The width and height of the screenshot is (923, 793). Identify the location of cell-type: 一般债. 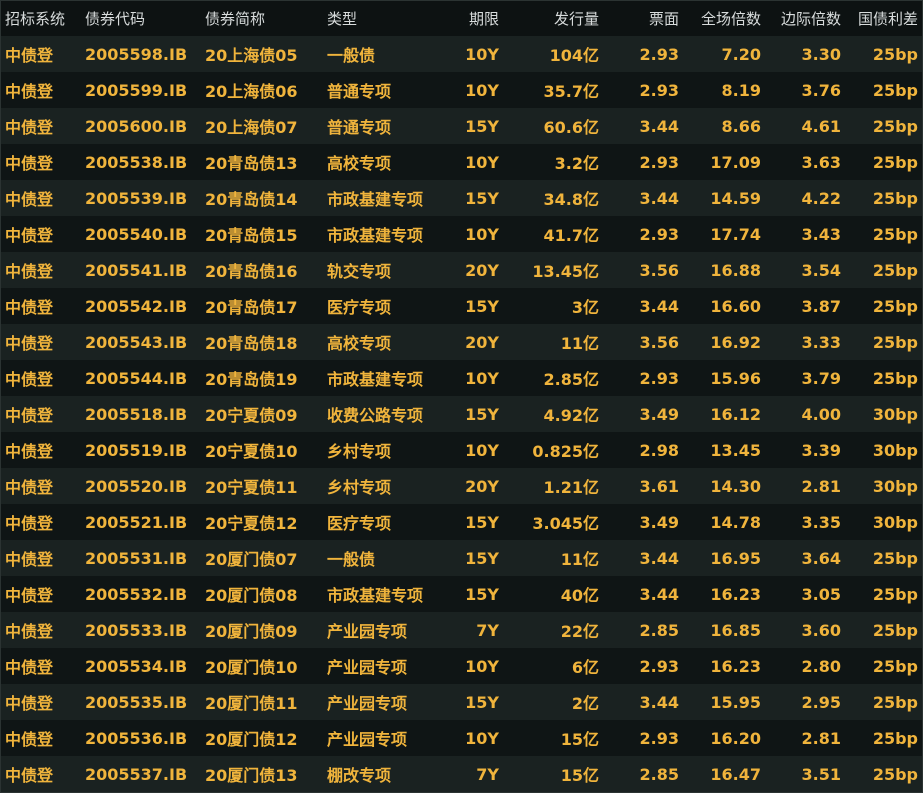
(351, 559).